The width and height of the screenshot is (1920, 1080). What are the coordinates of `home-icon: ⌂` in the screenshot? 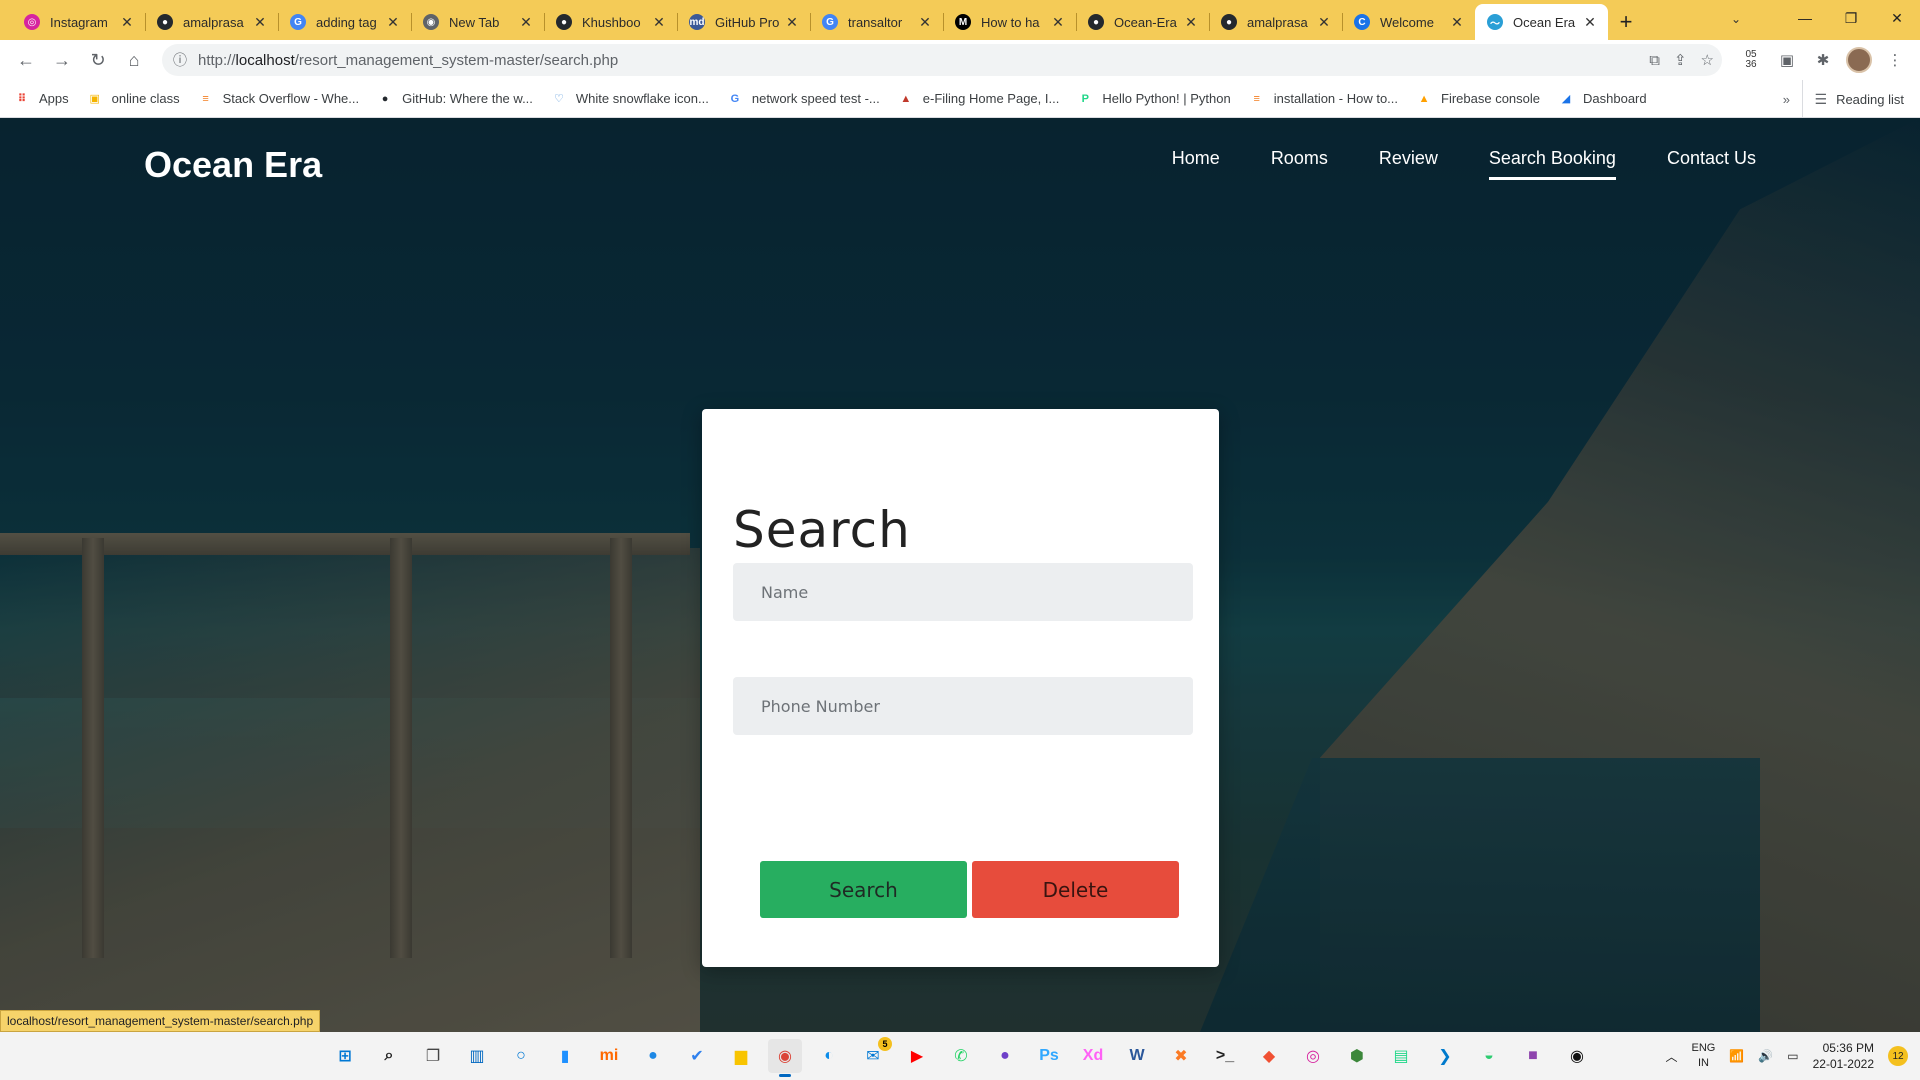 It's located at (134, 60).